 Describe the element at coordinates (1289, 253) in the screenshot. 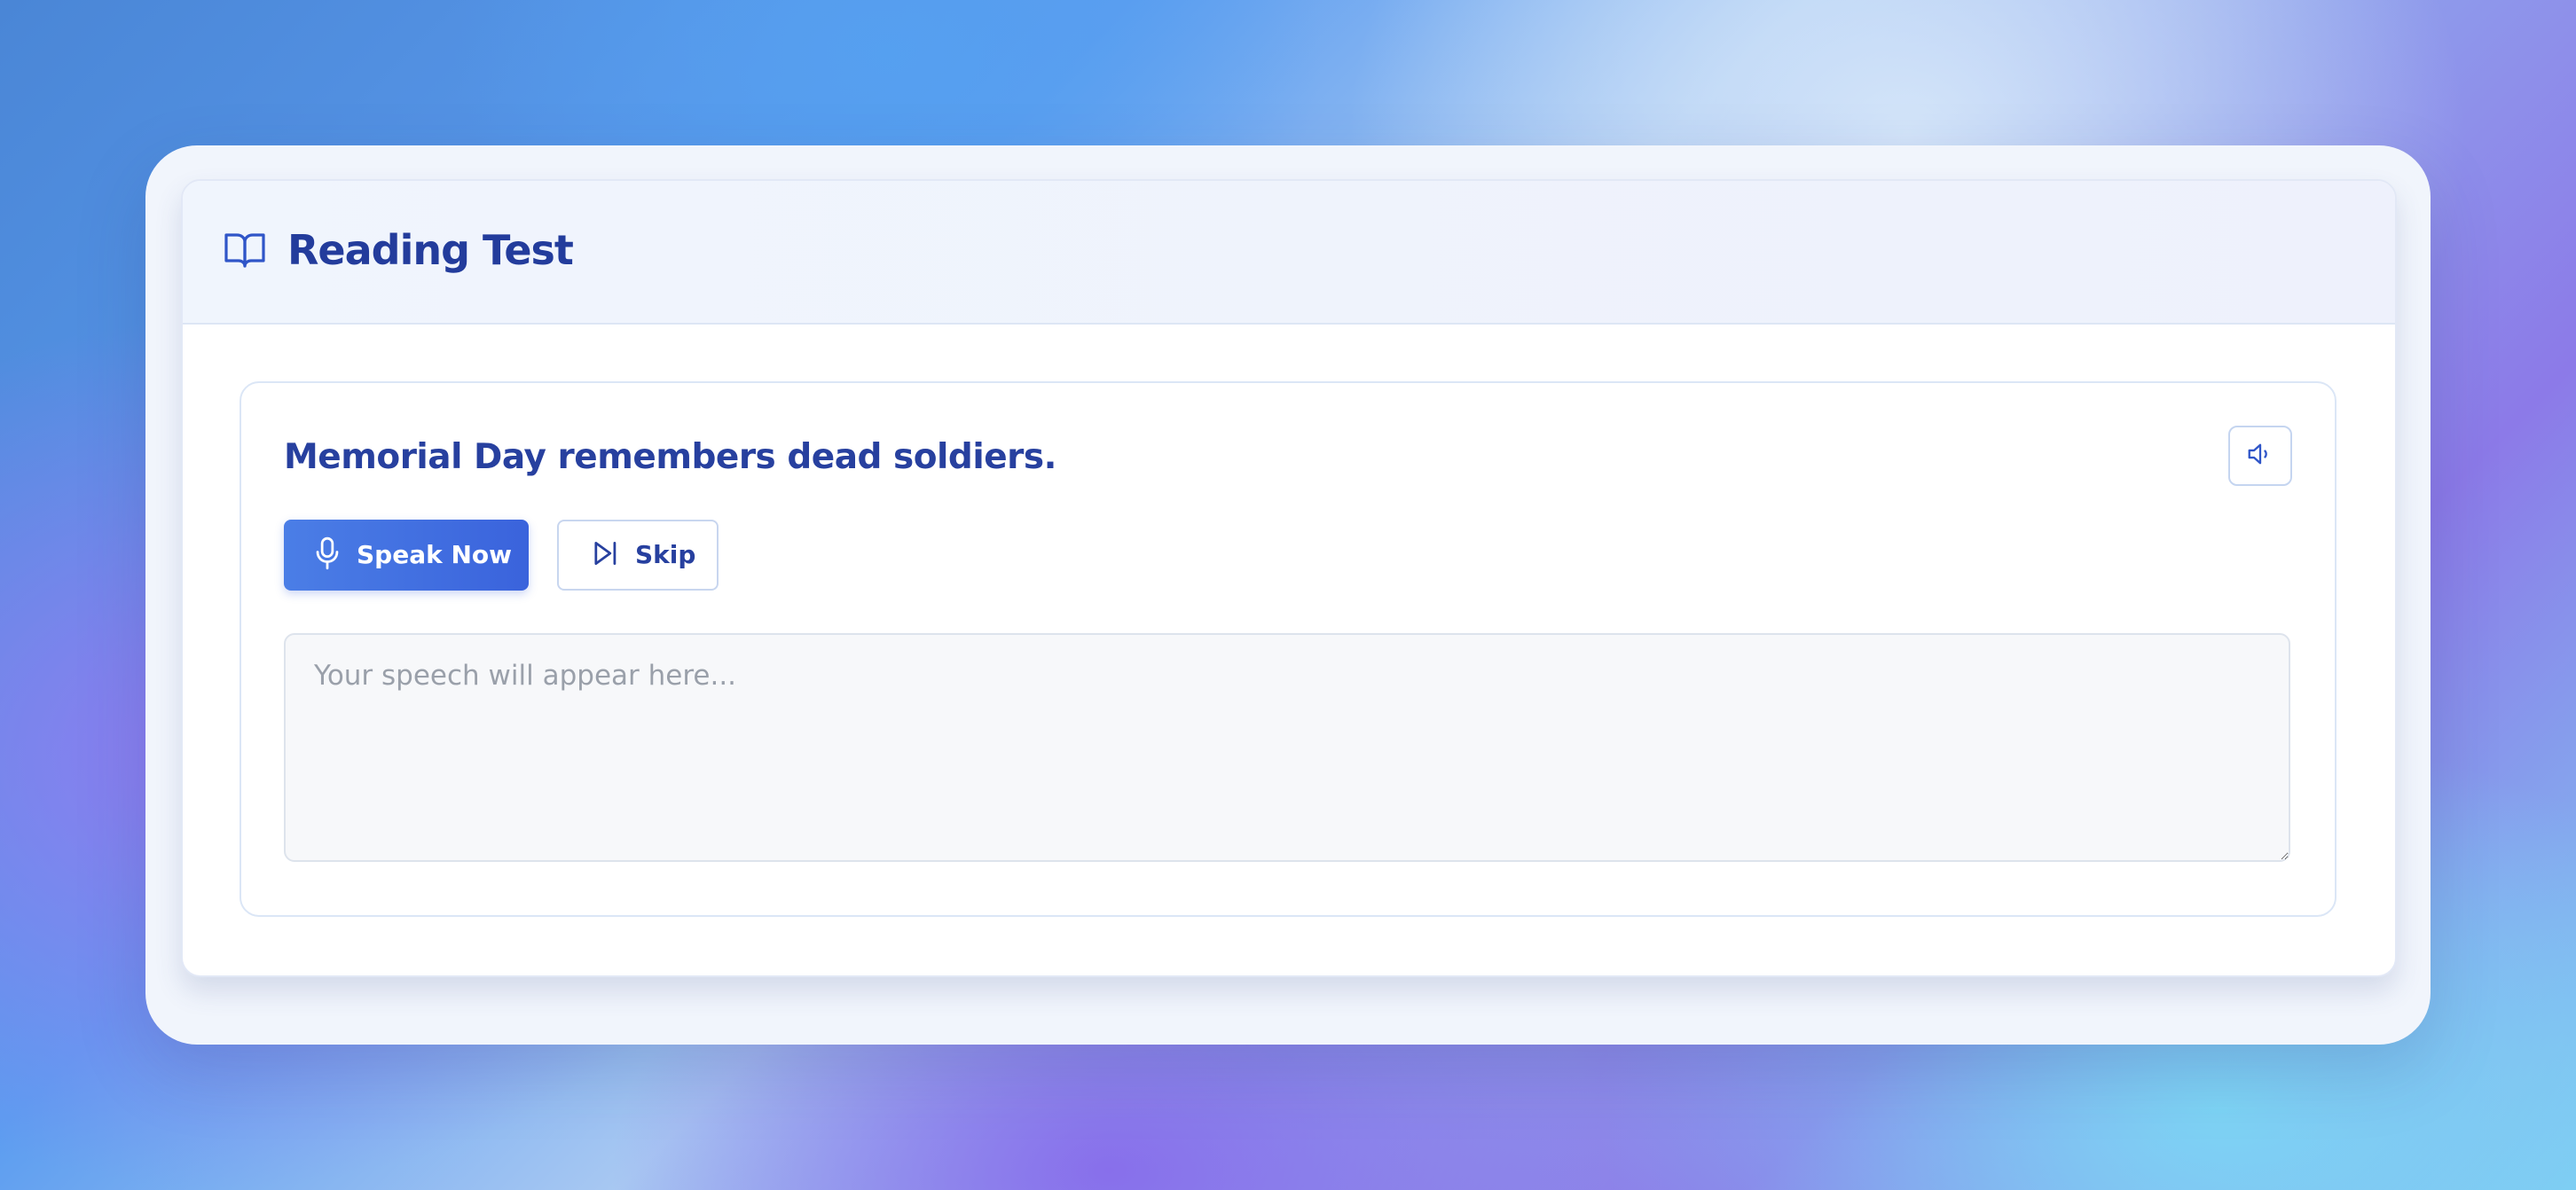

I see `card-header: Reading Test` at that location.